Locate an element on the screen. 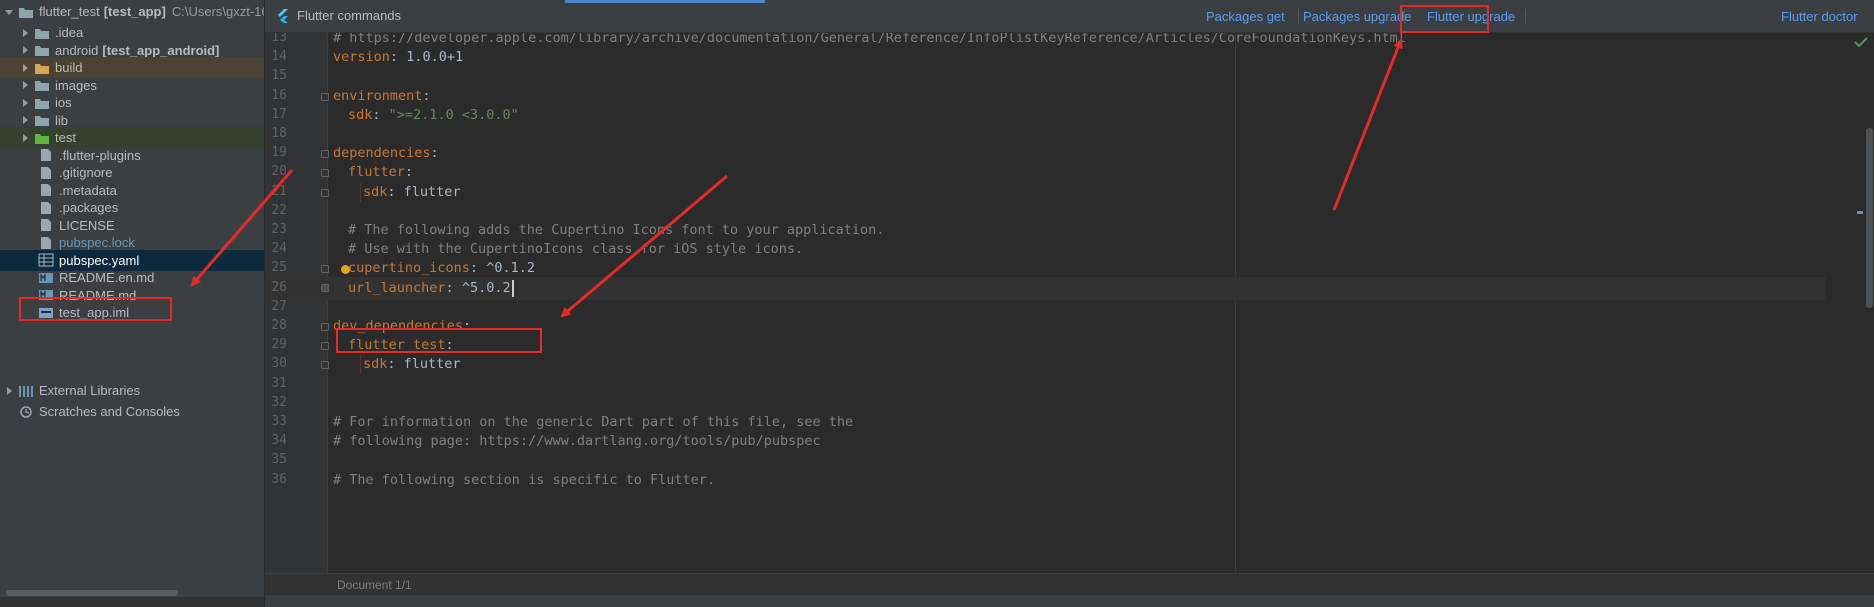 This screenshot has height=607, width=1874. tree-item-label: lib is located at coordinates (62, 120).